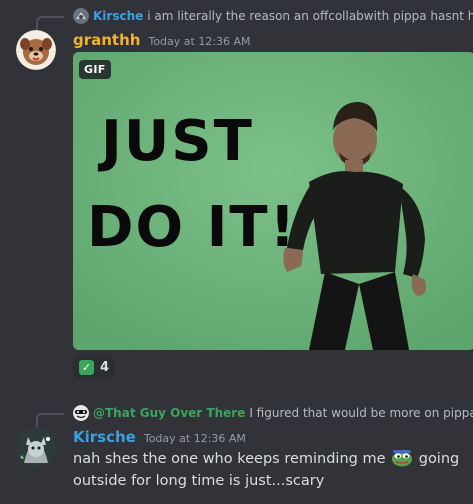 Image resolution: width=473 pixels, height=504 pixels. I want to click on gif-badge: GIF, so click(95, 69).